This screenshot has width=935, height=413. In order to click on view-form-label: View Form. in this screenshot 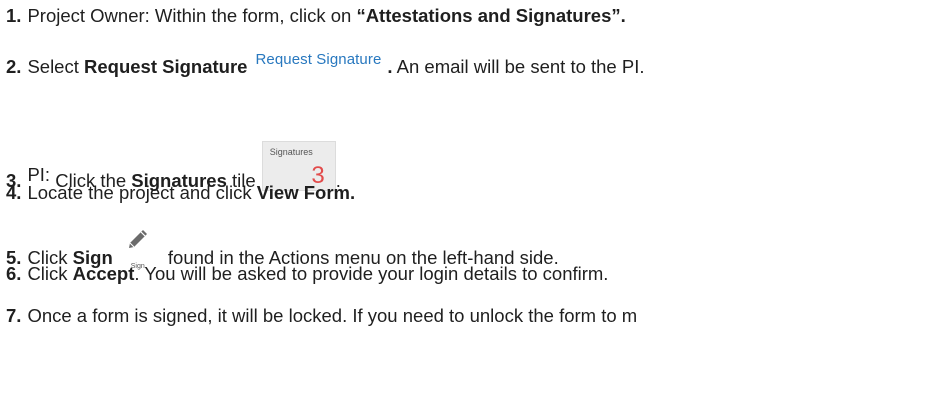, I will do `click(306, 192)`.